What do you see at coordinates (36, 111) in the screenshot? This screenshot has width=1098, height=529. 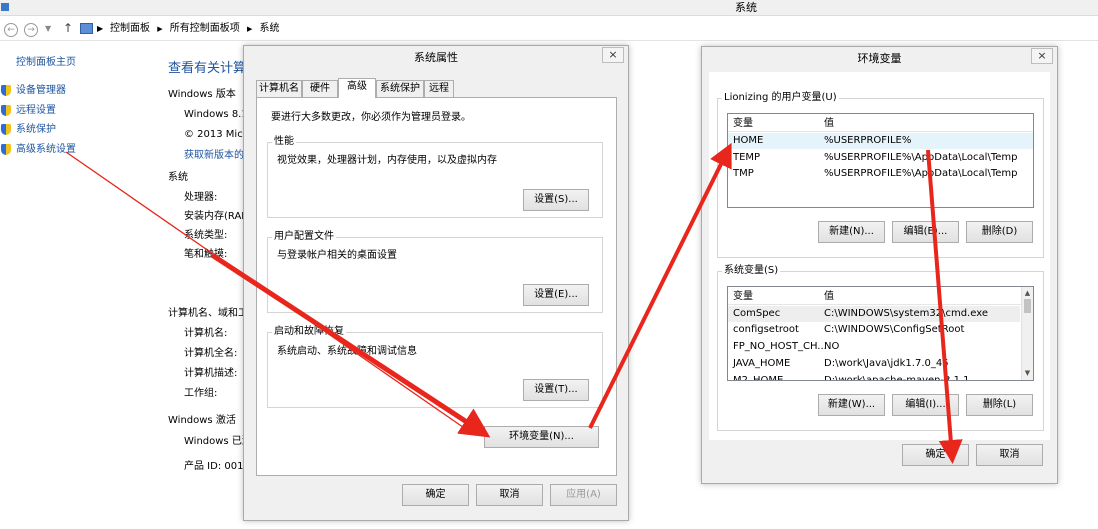 I see `sidebar-item-remote-settings: 远程设置` at bounding box center [36, 111].